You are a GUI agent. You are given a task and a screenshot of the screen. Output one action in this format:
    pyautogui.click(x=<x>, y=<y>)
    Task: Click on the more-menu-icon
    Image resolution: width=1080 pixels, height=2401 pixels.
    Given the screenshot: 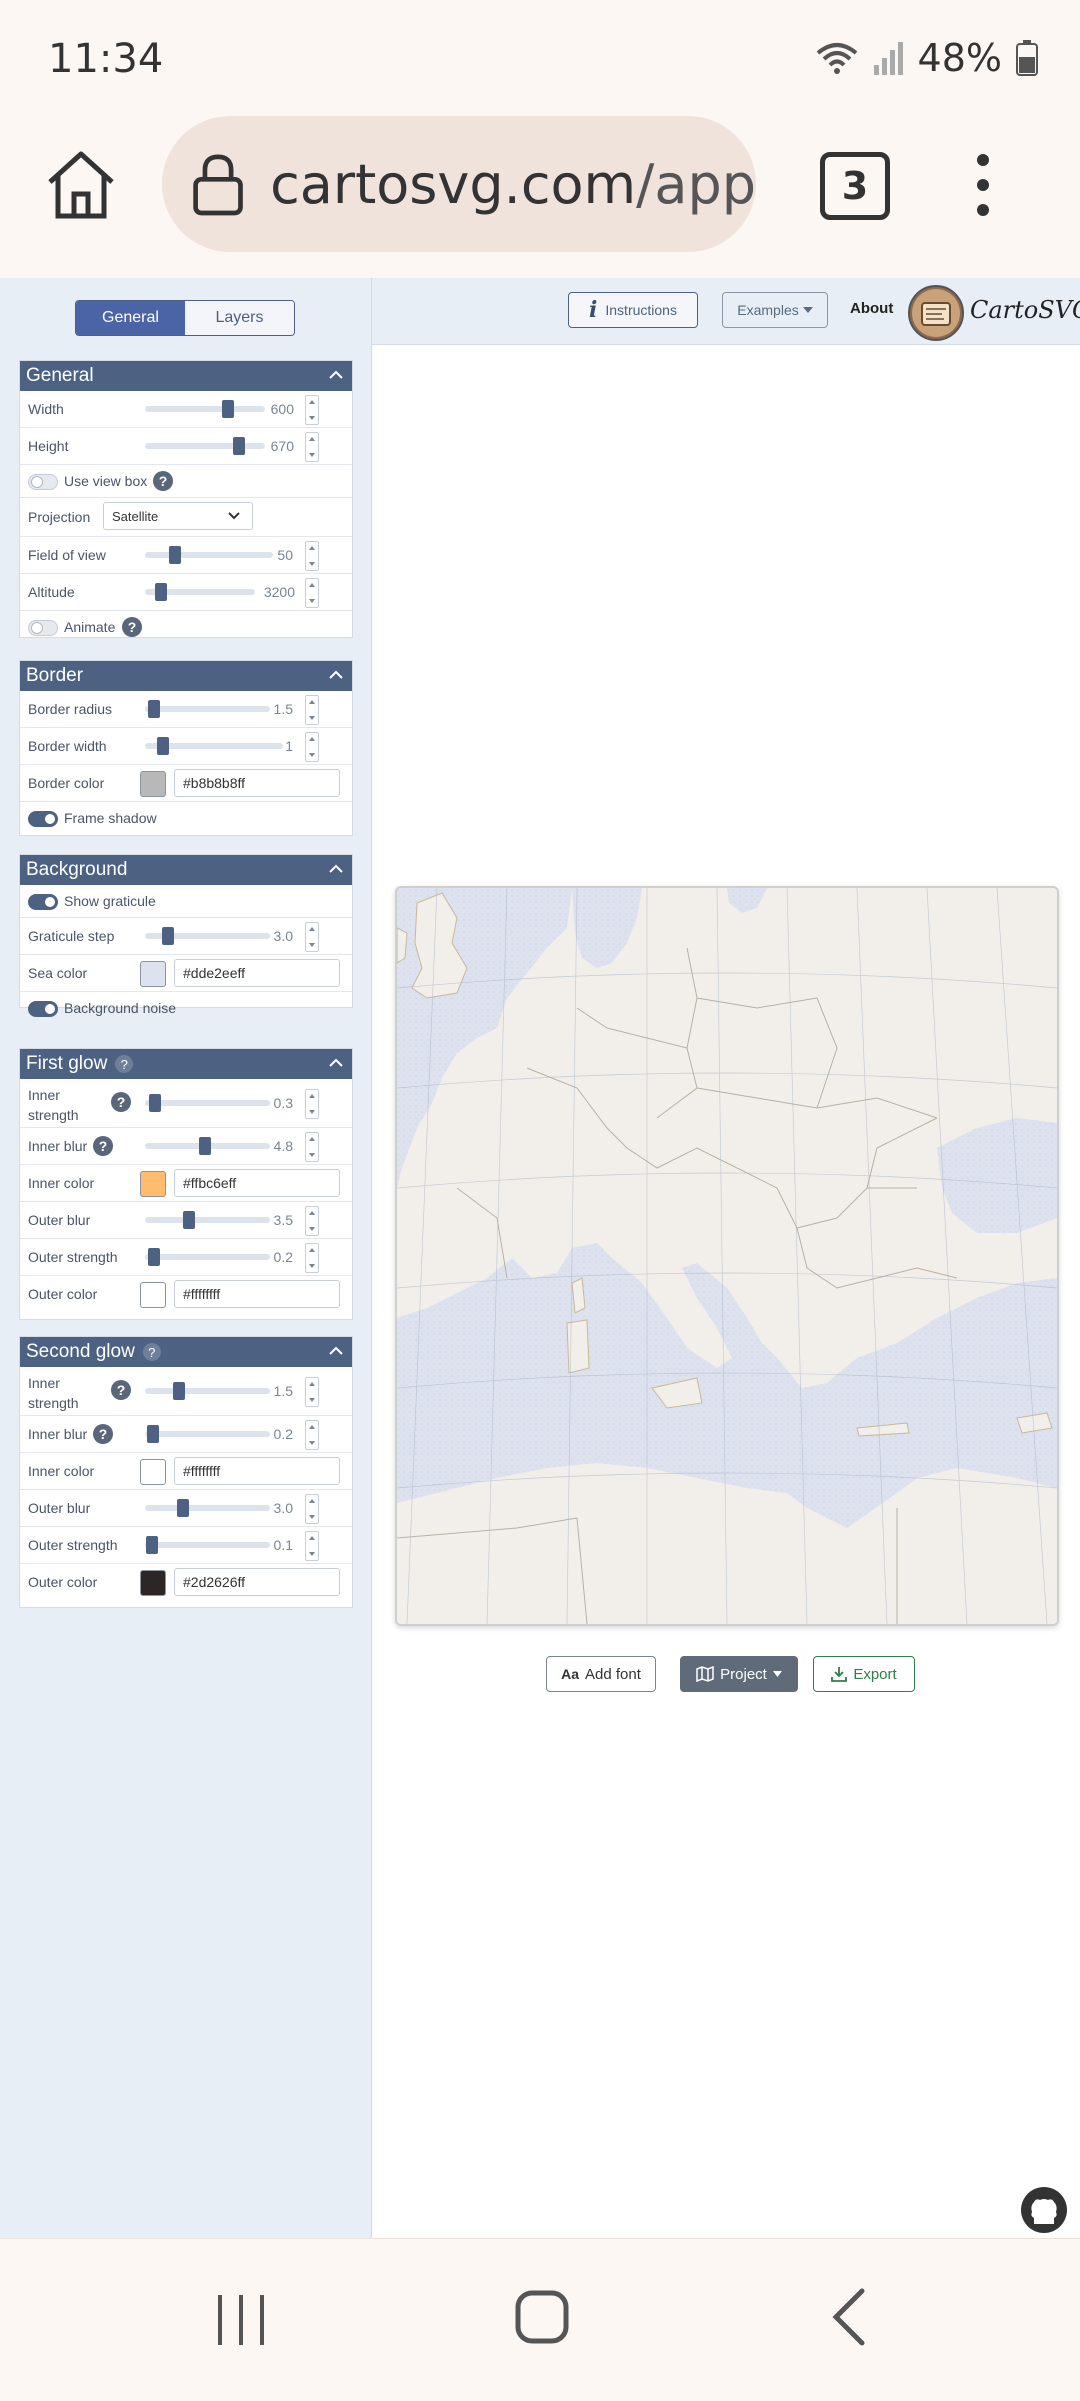 What is the action you would take?
    pyautogui.click(x=983, y=185)
    